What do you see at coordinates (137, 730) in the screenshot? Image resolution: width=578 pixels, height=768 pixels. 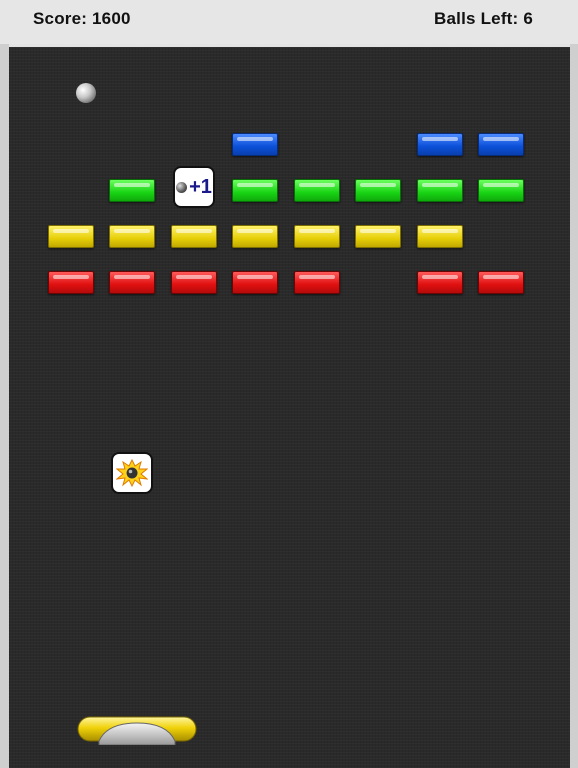 I see `paddle` at bounding box center [137, 730].